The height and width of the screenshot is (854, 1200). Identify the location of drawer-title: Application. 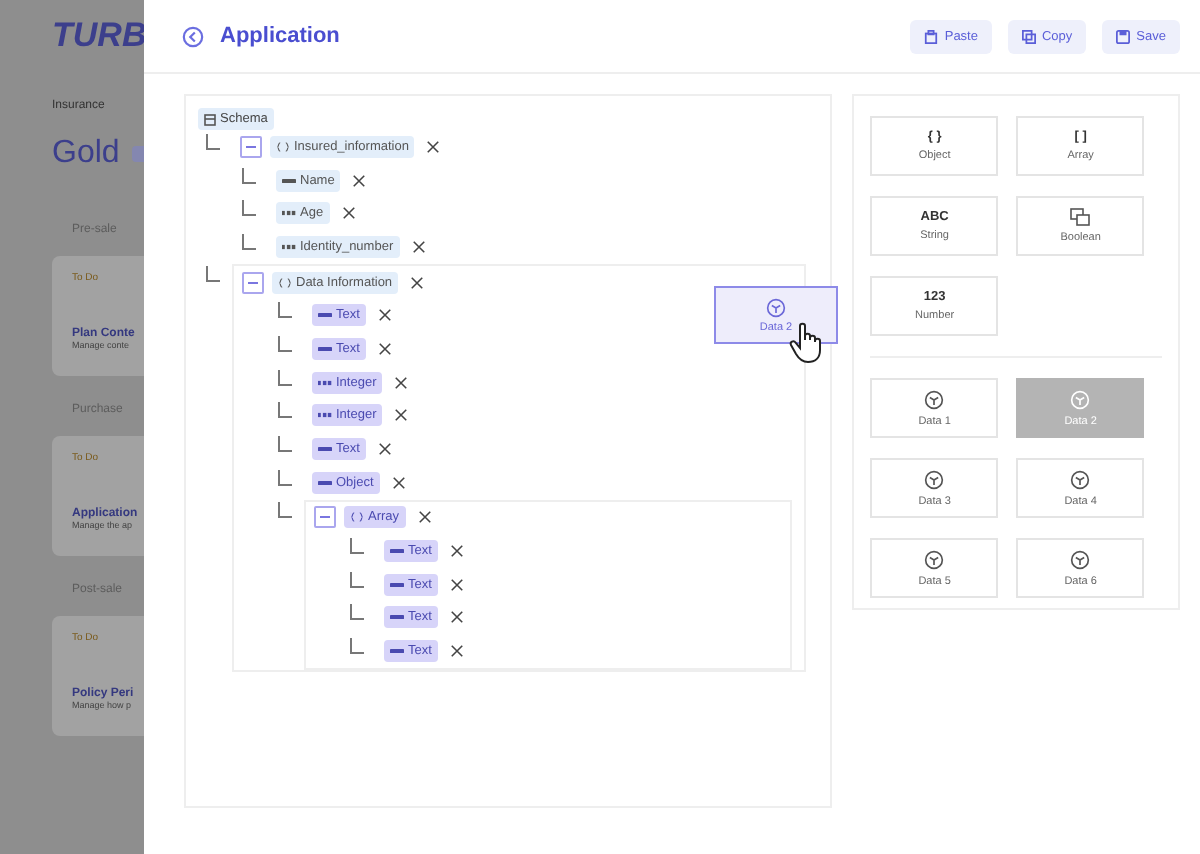
(281, 36).